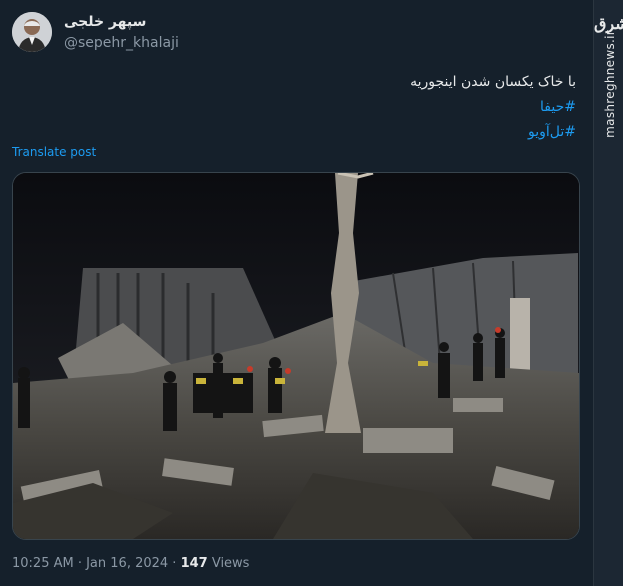 The height and width of the screenshot is (586, 623). I want to click on views-label: Views, so click(228, 563).